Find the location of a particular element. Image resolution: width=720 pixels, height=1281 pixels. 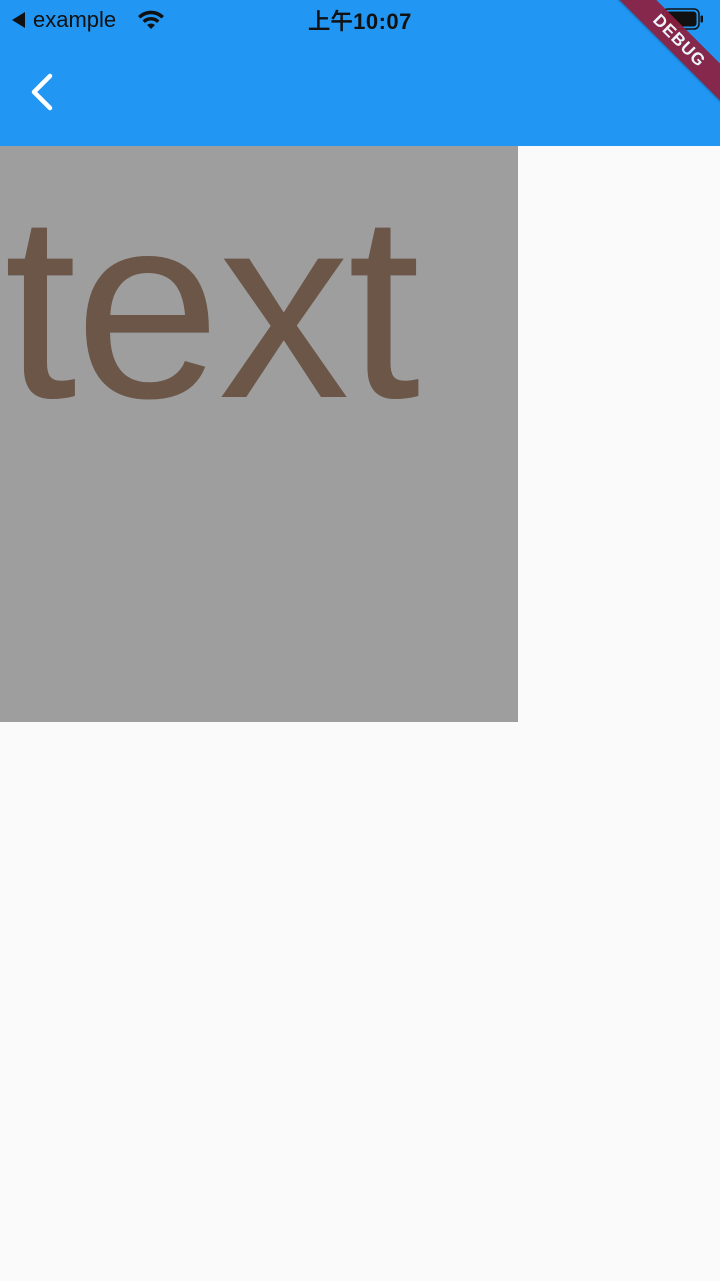

battery-icon is located at coordinates (682, 19).